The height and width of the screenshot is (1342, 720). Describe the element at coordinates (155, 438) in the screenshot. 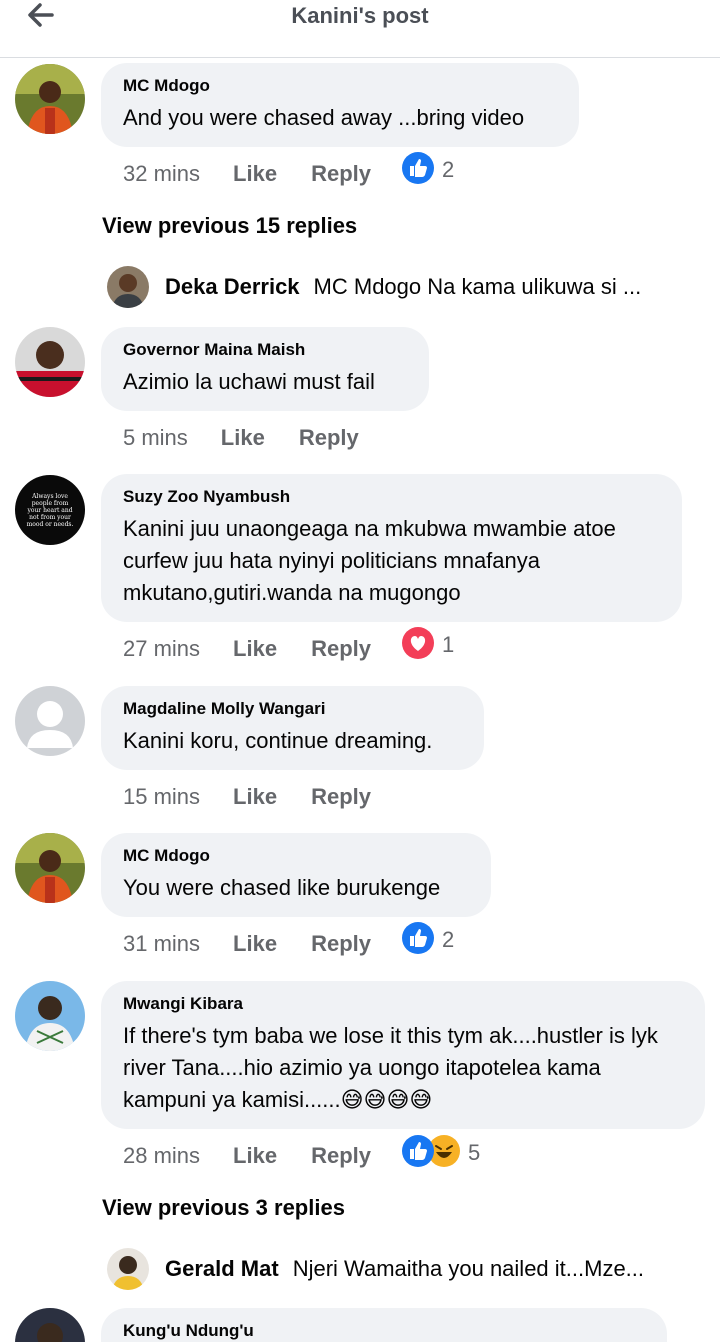

I see `comment-time: 5 mins` at that location.